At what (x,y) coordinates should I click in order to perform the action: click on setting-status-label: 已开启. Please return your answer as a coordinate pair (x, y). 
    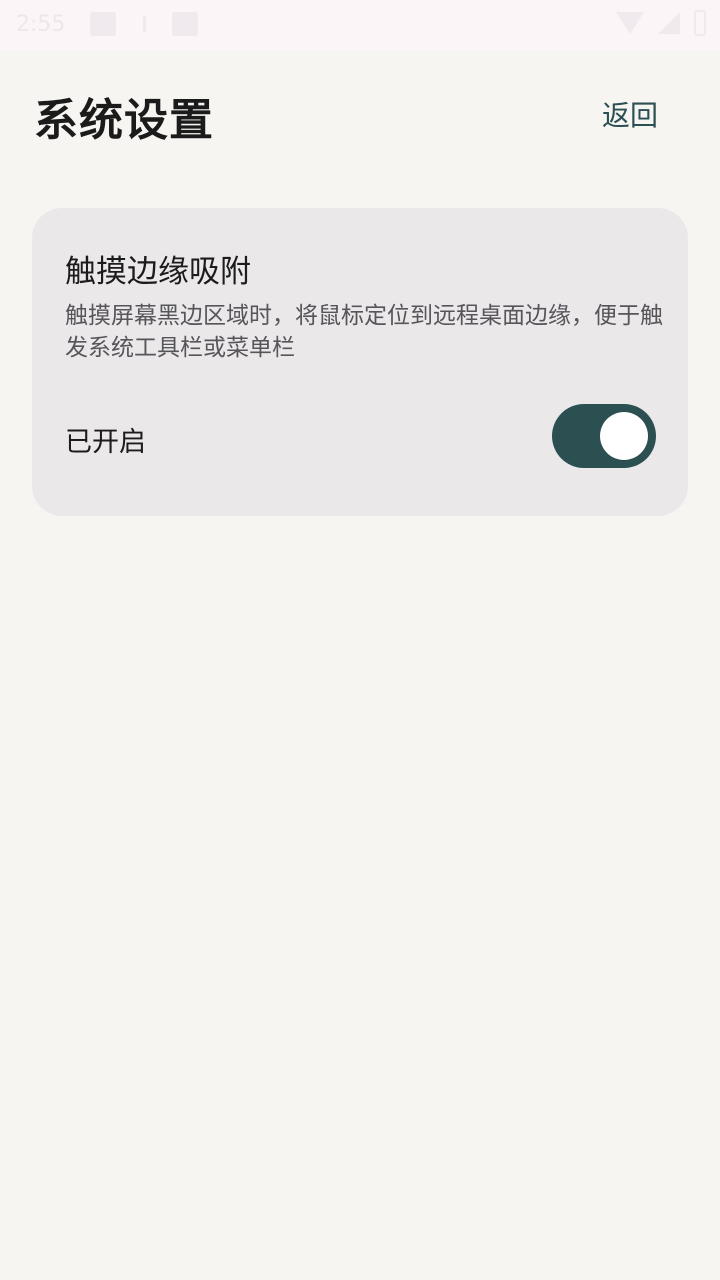
    Looking at the image, I should click on (105, 442).